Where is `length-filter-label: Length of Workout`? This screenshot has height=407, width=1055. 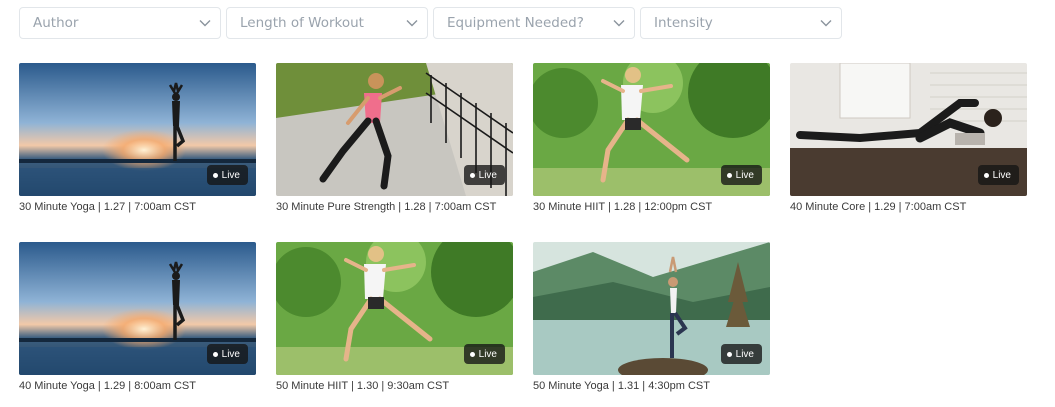 length-filter-label: Length of Workout is located at coordinates (302, 23).